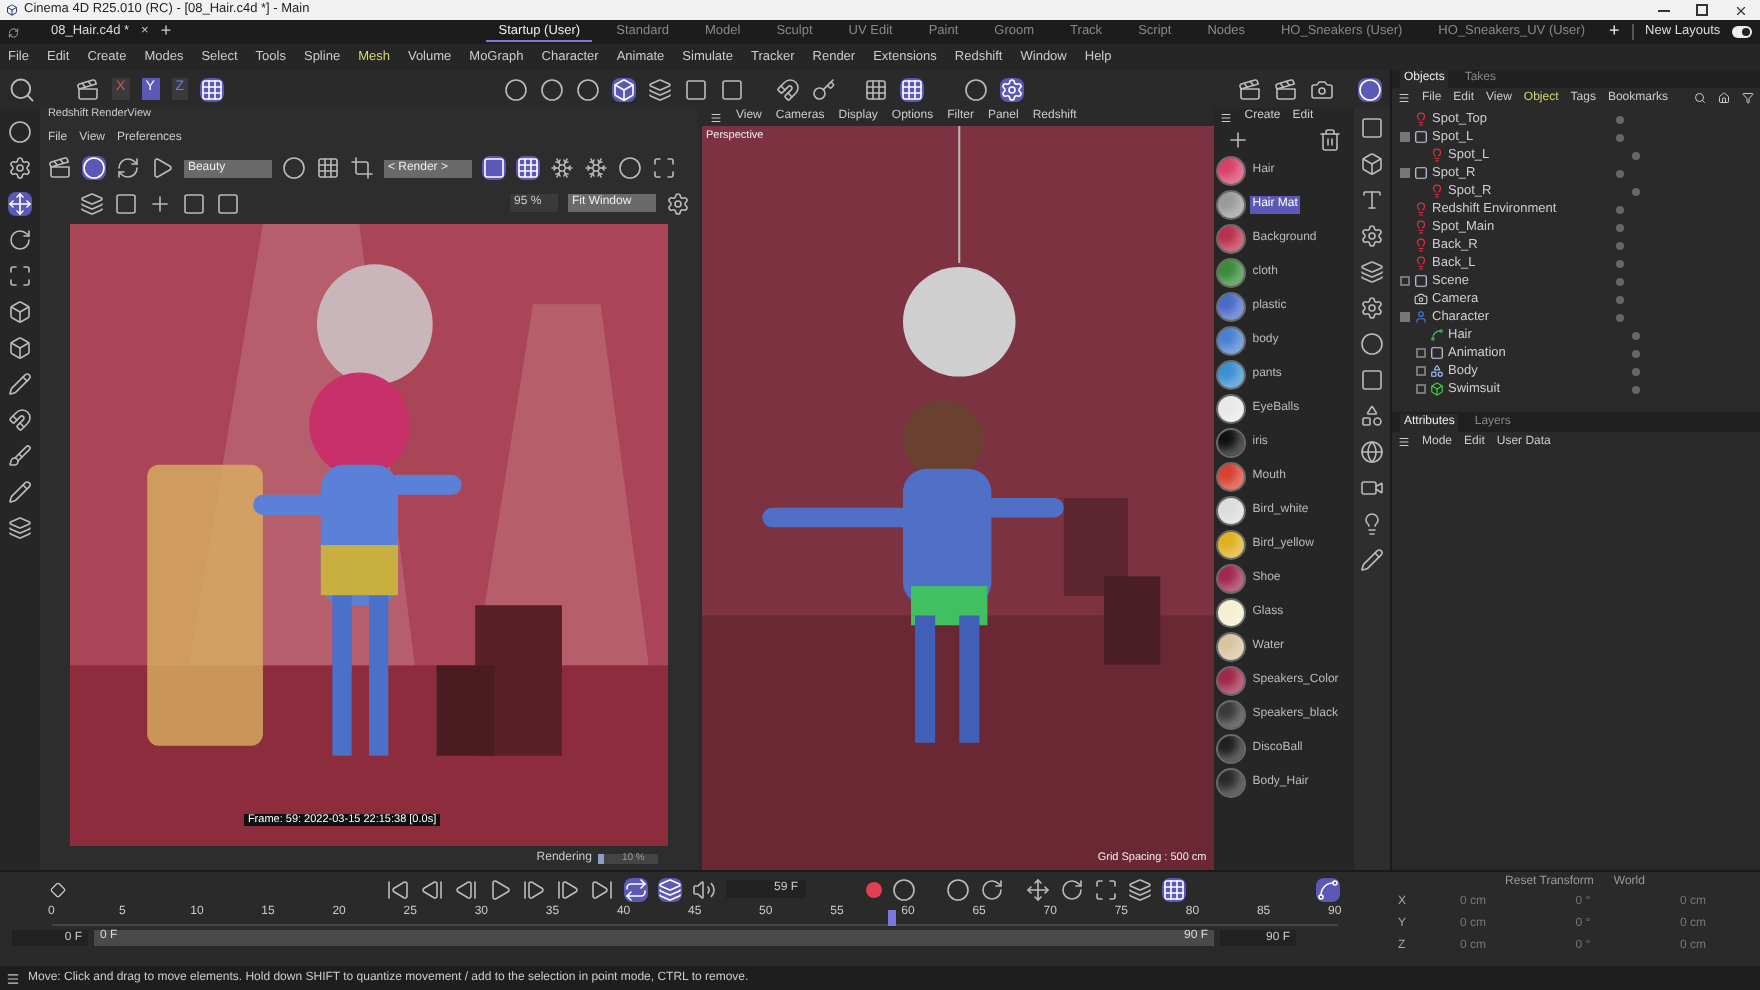 The image size is (1760, 990). What do you see at coordinates (1038, 889) in the screenshot?
I see `move-icon` at bounding box center [1038, 889].